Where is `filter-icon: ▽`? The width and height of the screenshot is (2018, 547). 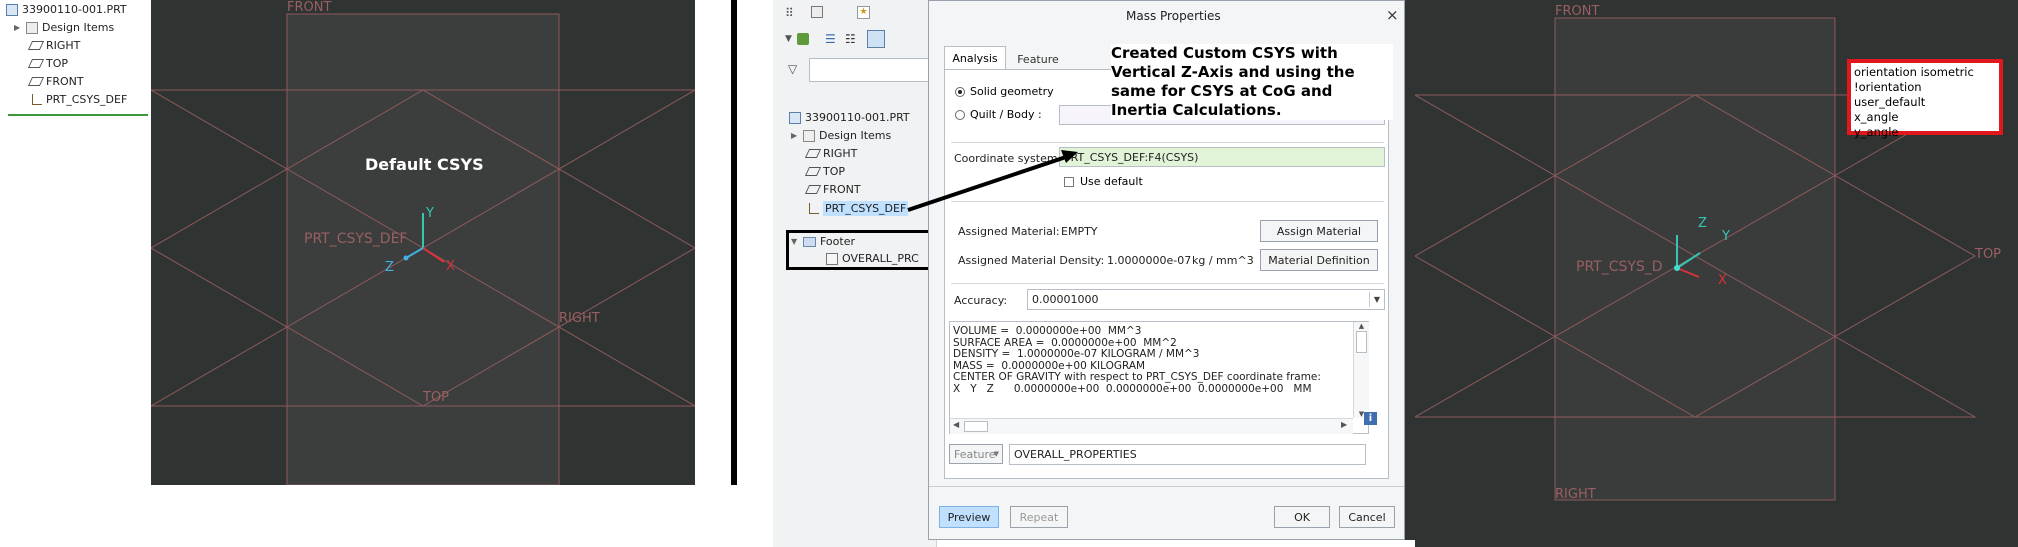 filter-icon: ▽ is located at coordinates (792, 69).